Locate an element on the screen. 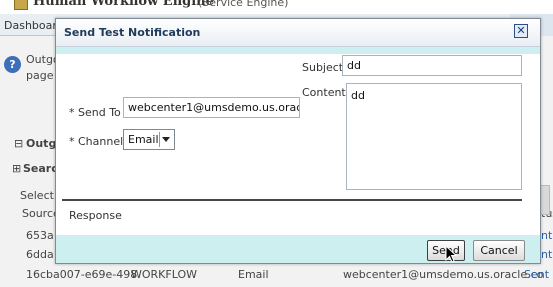 This screenshot has width=553, height=287. row-3-status: Sent is located at coordinates (536, 274).